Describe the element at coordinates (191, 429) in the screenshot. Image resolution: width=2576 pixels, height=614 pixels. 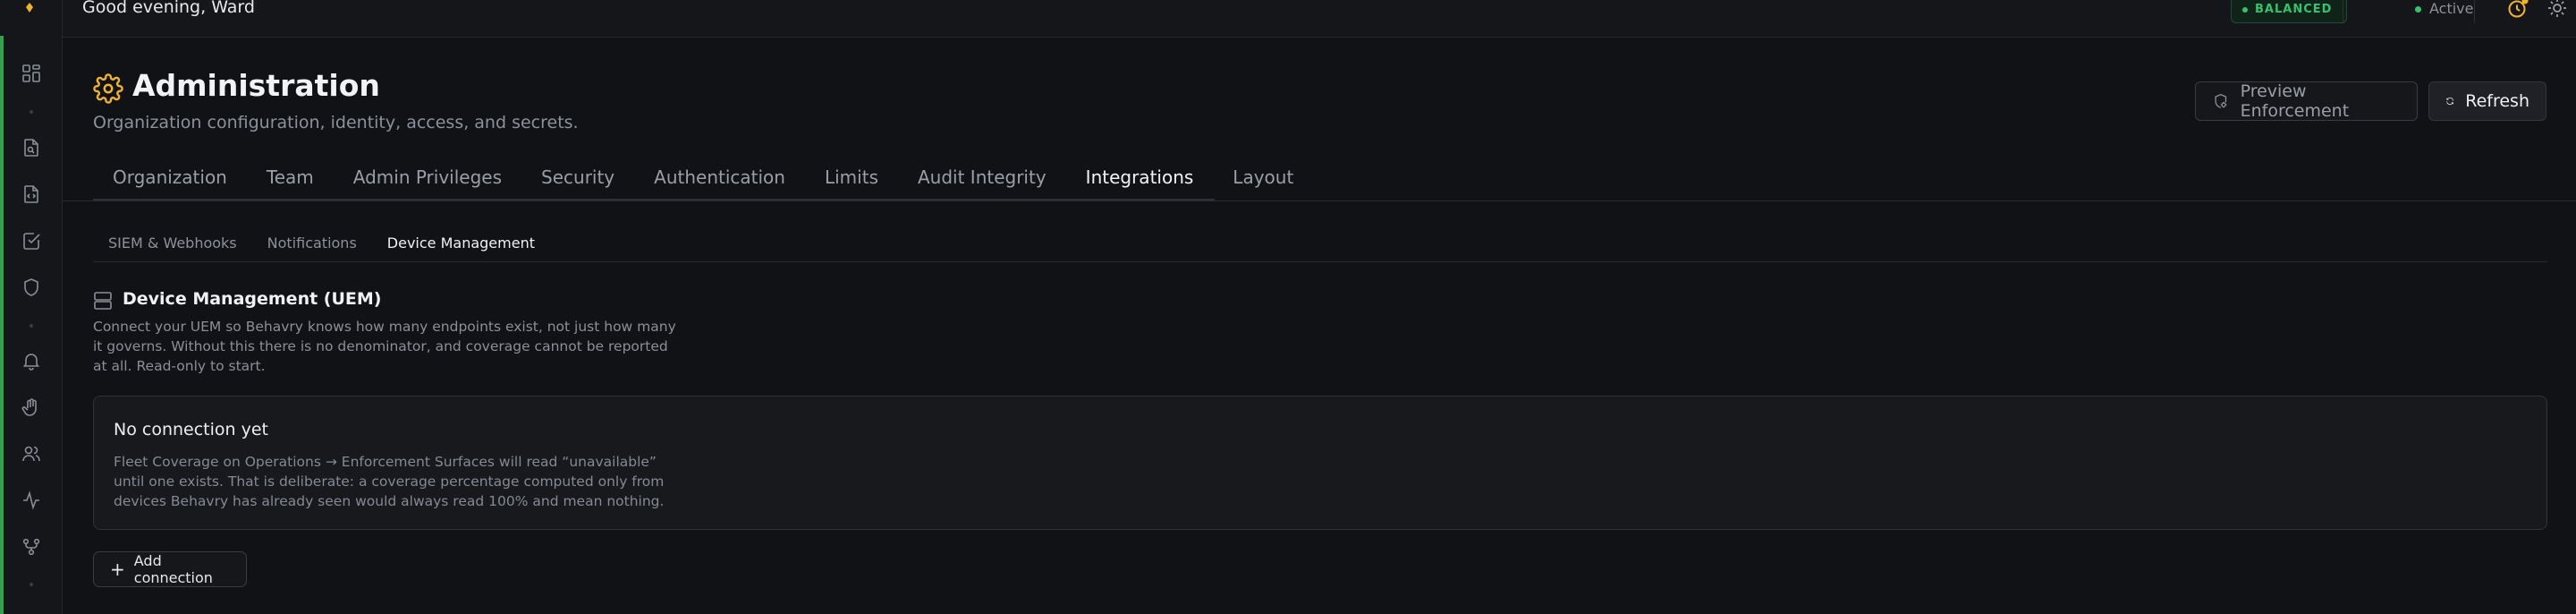
I see `empty-state-title: No connection yet` at that location.